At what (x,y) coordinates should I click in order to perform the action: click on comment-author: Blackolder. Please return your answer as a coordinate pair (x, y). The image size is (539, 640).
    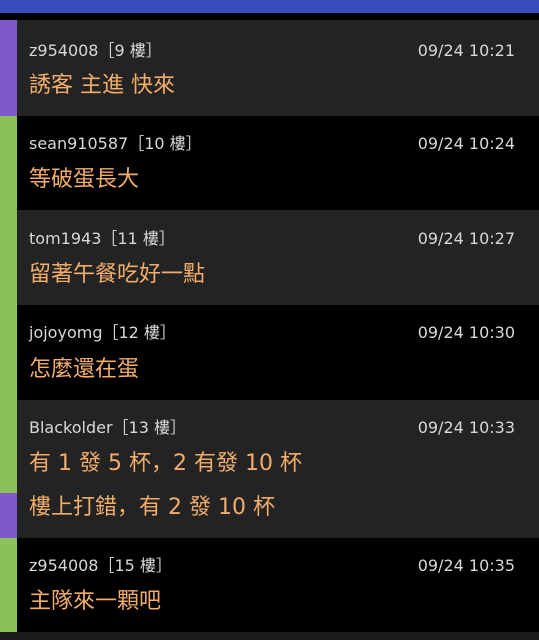
    Looking at the image, I should click on (71, 427).